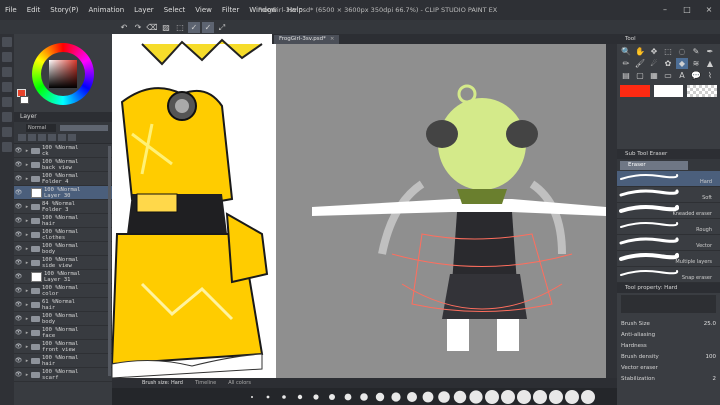  What do you see at coordinates (710, 324) in the screenshot?
I see `property-value: 25.0` at bounding box center [710, 324].